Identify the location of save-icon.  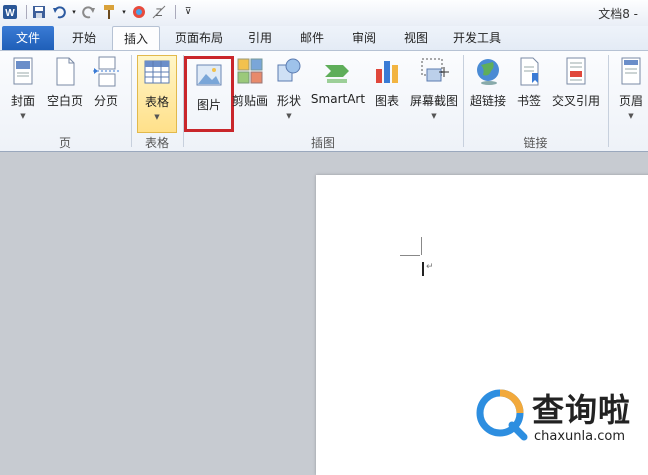
(39, 12).